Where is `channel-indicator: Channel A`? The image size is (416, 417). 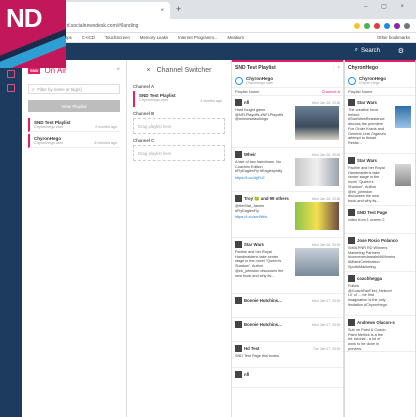
channel-indicator: Channel A is located at coordinates (331, 91).